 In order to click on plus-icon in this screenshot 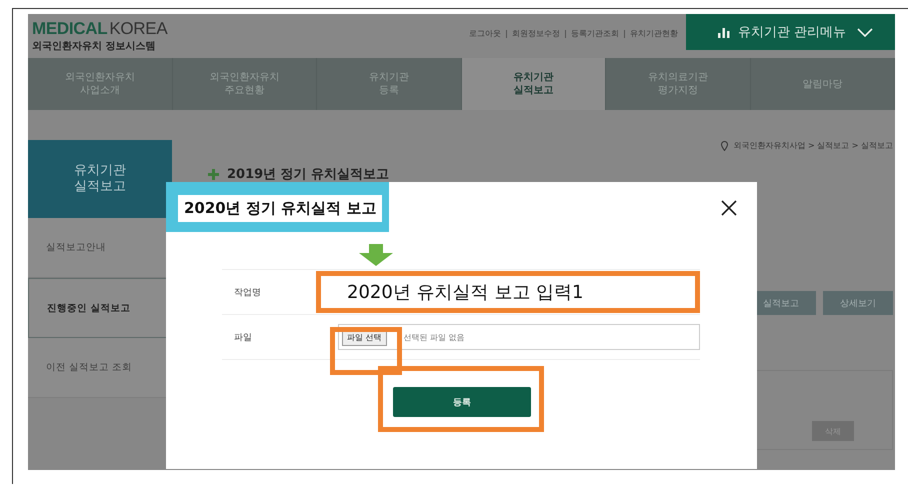, I will do `click(213, 174)`.